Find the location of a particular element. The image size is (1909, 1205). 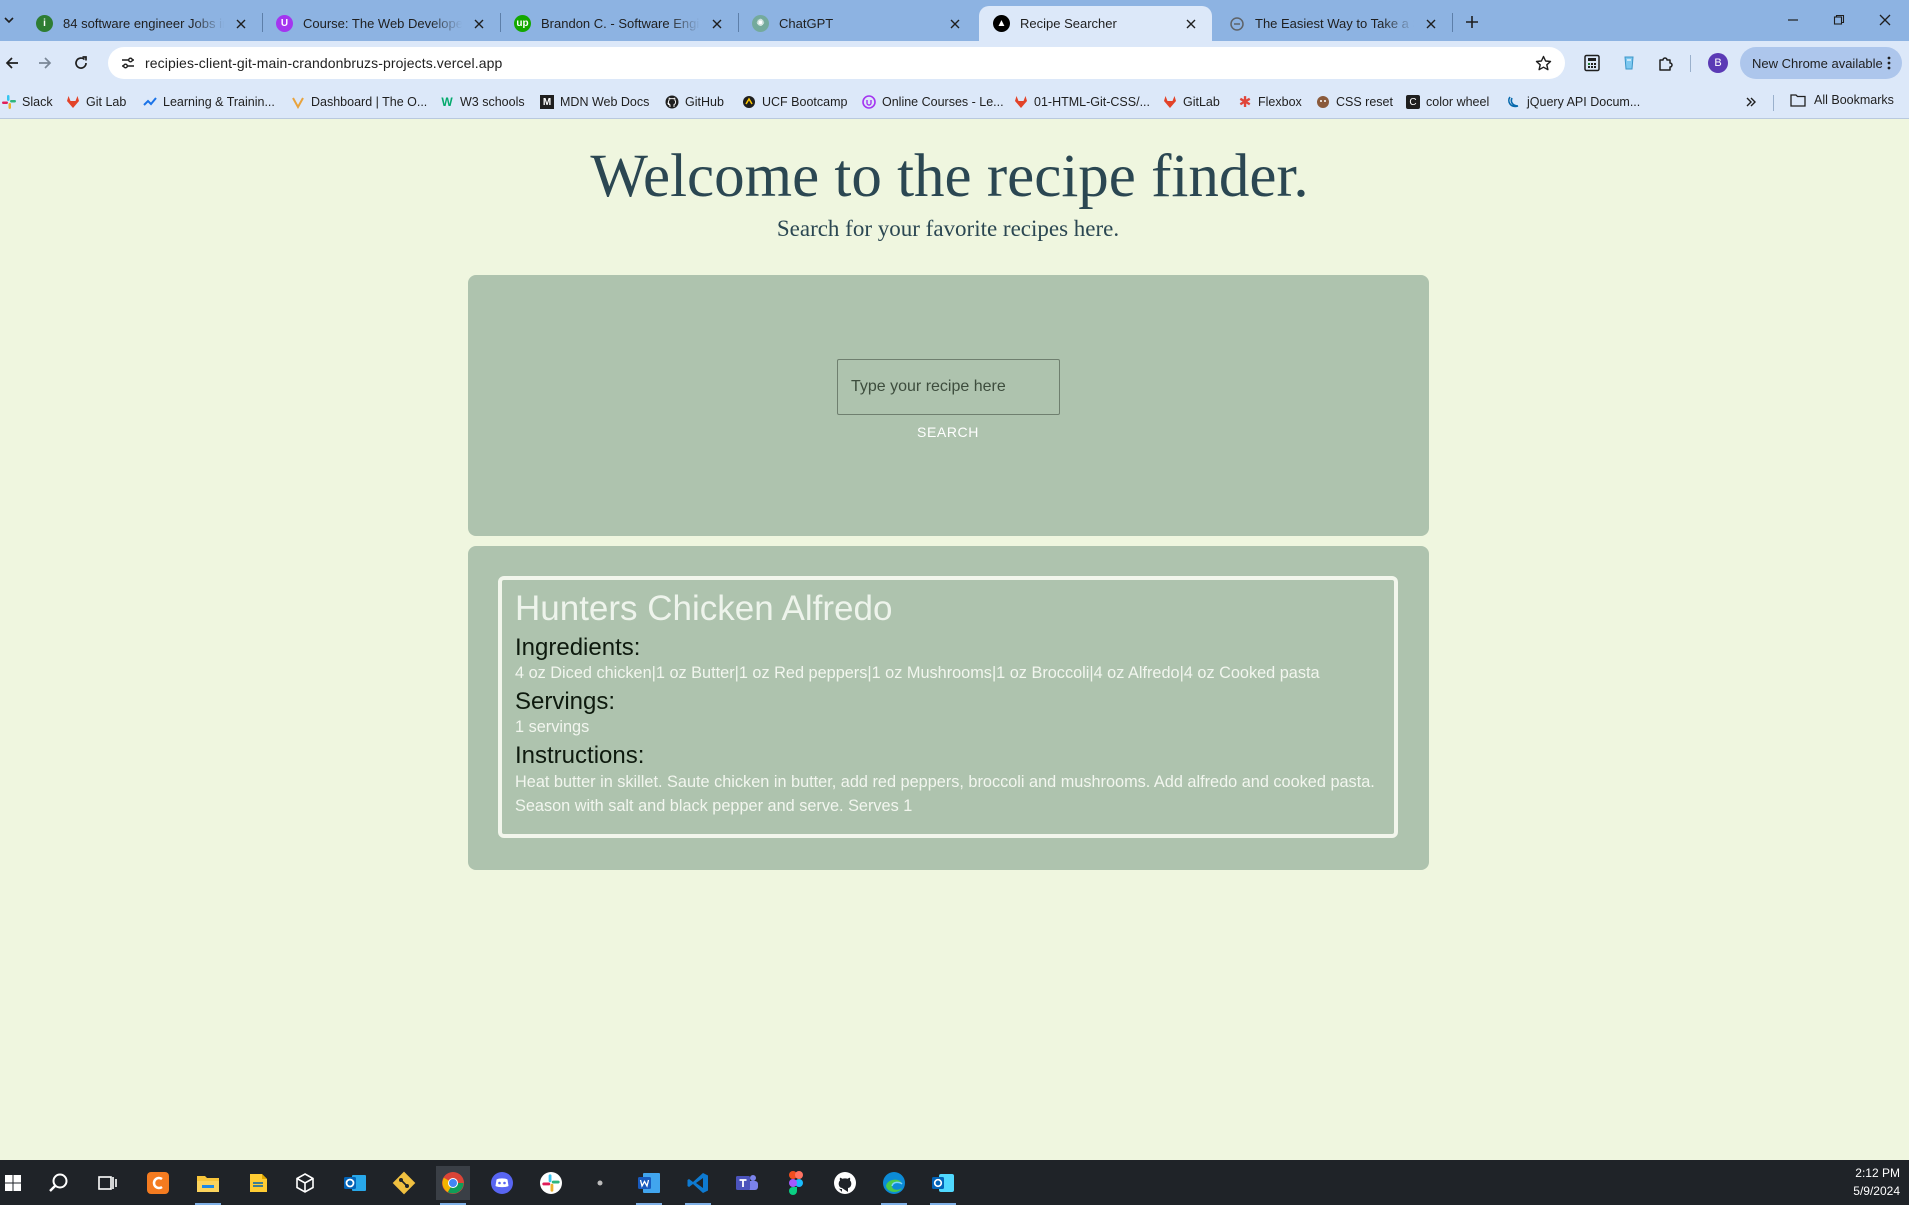

restore-window-icon is located at coordinates (1839, 20).